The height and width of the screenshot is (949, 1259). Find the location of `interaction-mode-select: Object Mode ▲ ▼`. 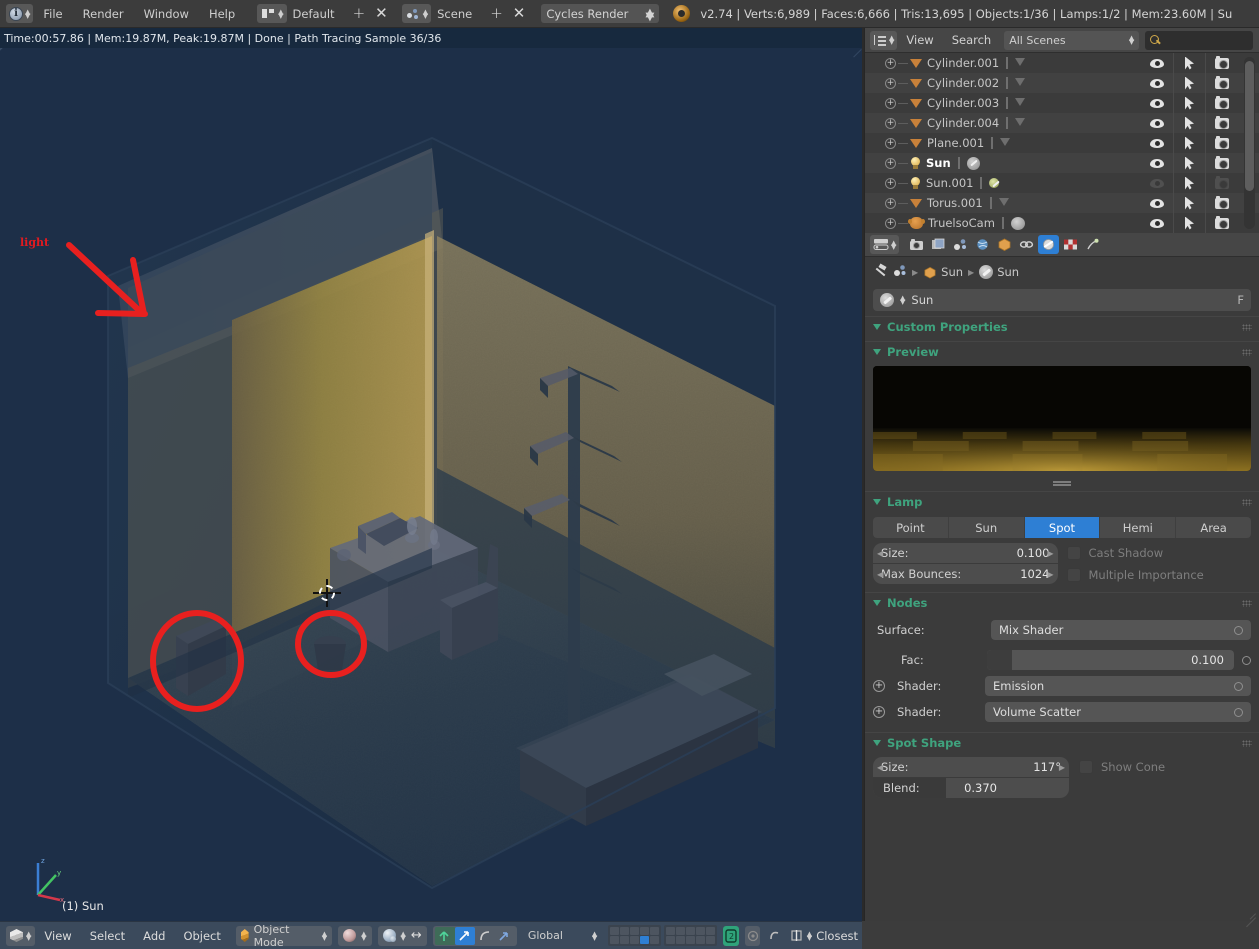

interaction-mode-select: Object Mode ▲ ▼ is located at coordinates (284, 936).